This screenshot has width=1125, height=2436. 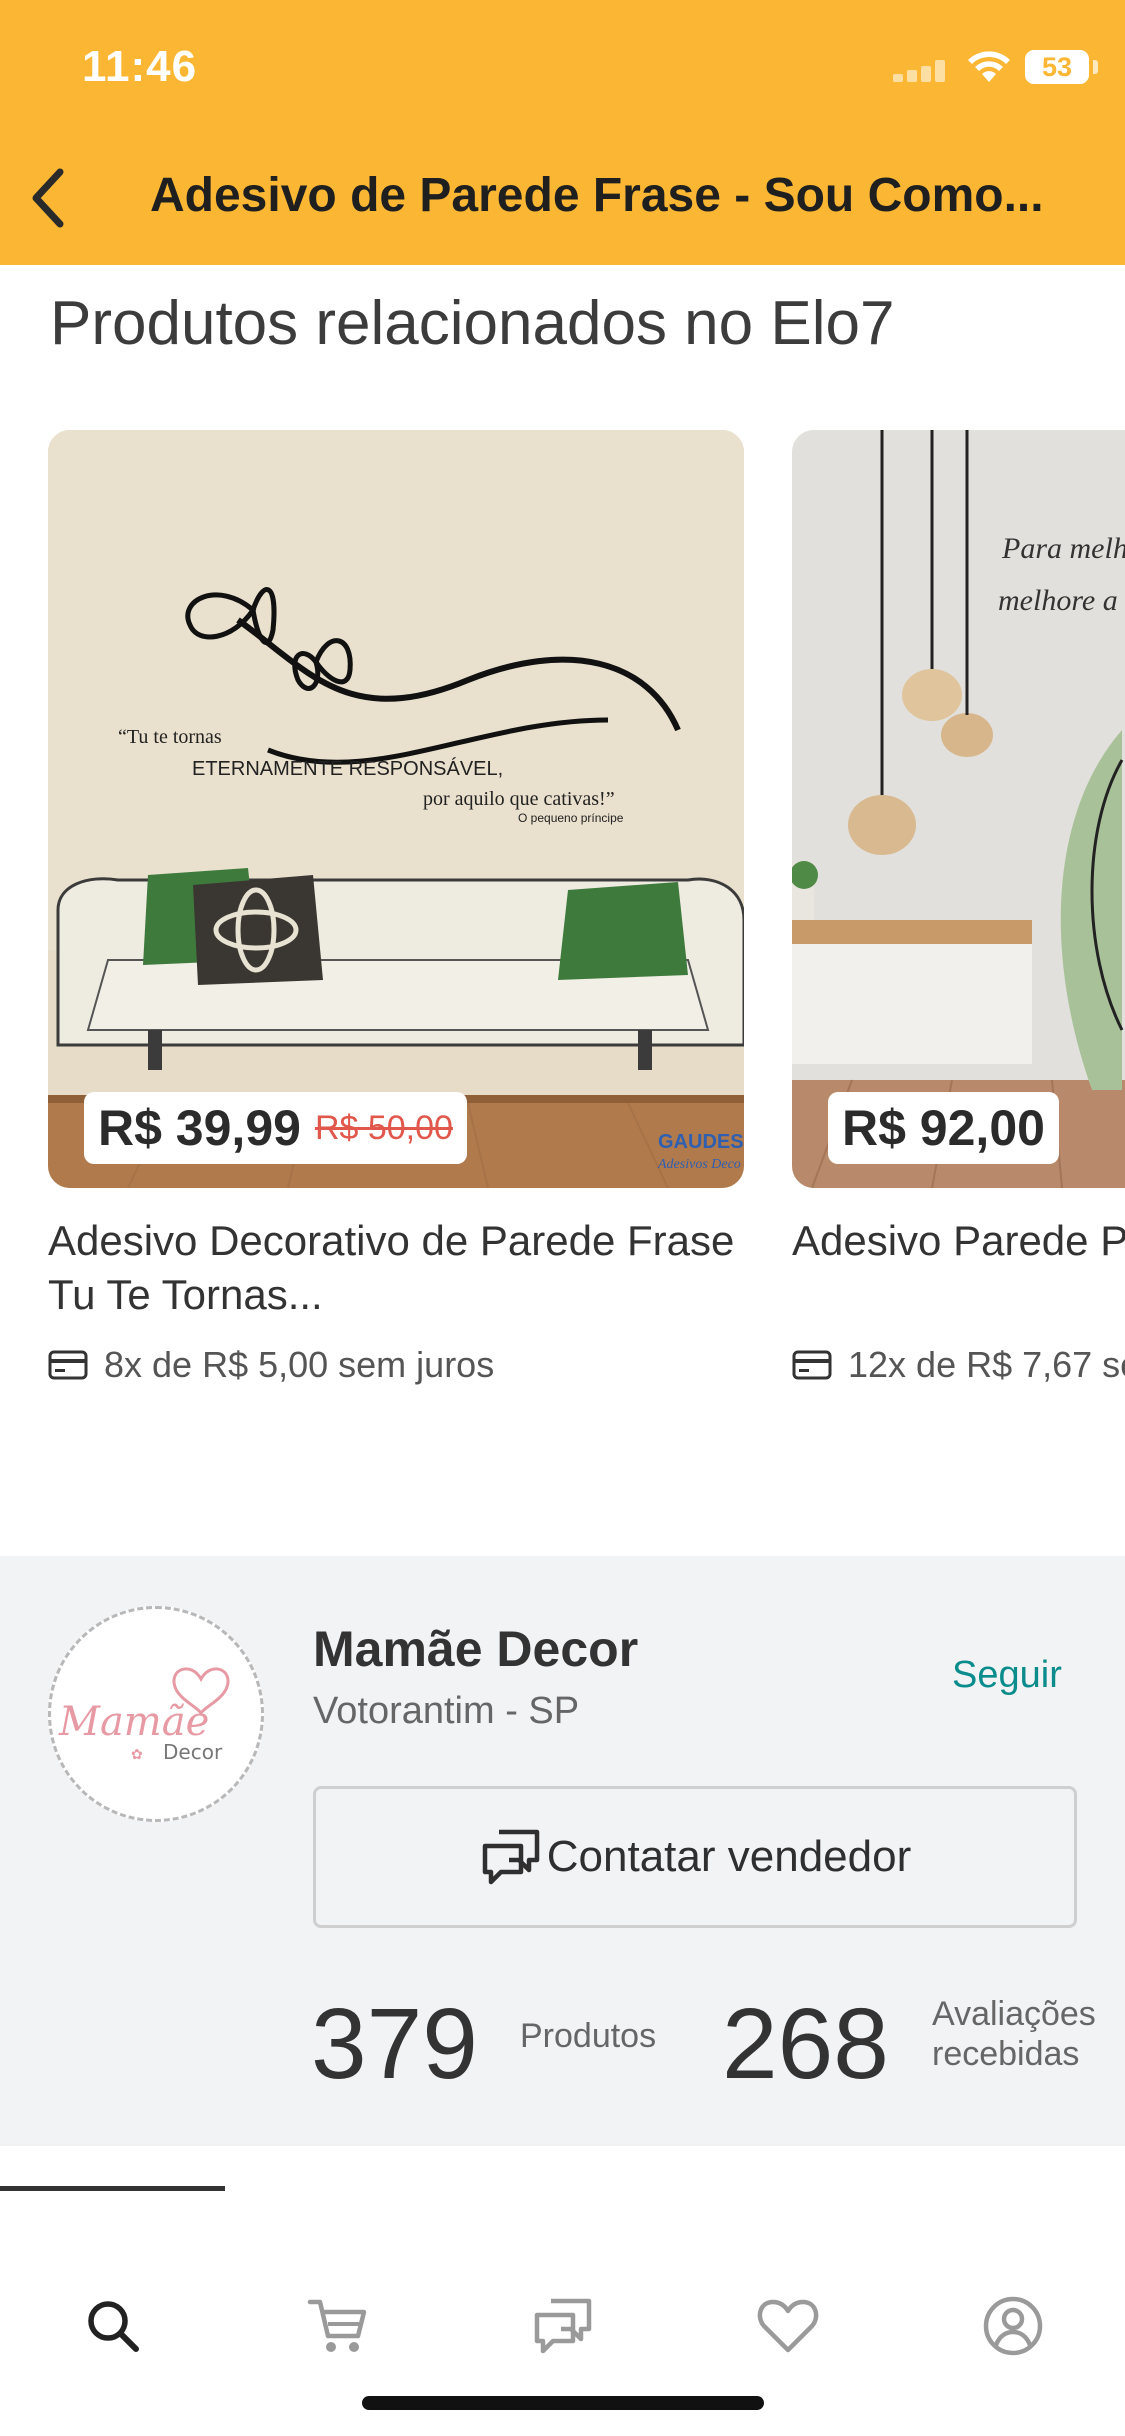 What do you see at coordinates (383, 1127) in the screenshot?
I see `product-old-price: R$ 50,00` at bounding box center [383, 1127].